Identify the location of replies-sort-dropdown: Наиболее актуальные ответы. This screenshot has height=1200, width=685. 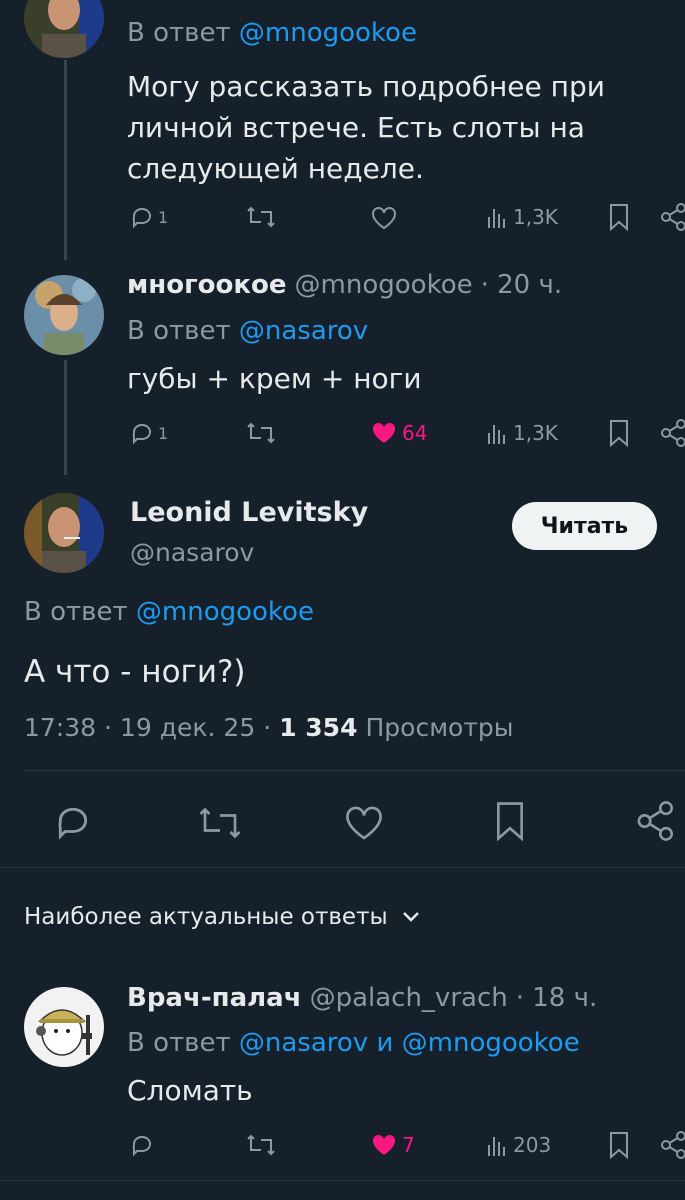
(222, 917).